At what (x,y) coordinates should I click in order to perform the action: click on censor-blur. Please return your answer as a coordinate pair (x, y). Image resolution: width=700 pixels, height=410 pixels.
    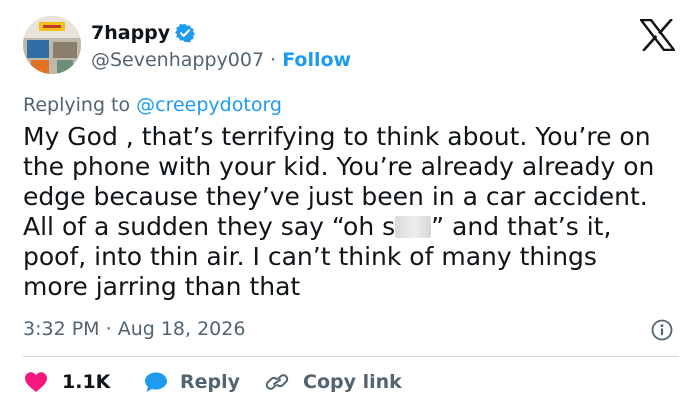
    Looking at the image, I should click on (413, 227).